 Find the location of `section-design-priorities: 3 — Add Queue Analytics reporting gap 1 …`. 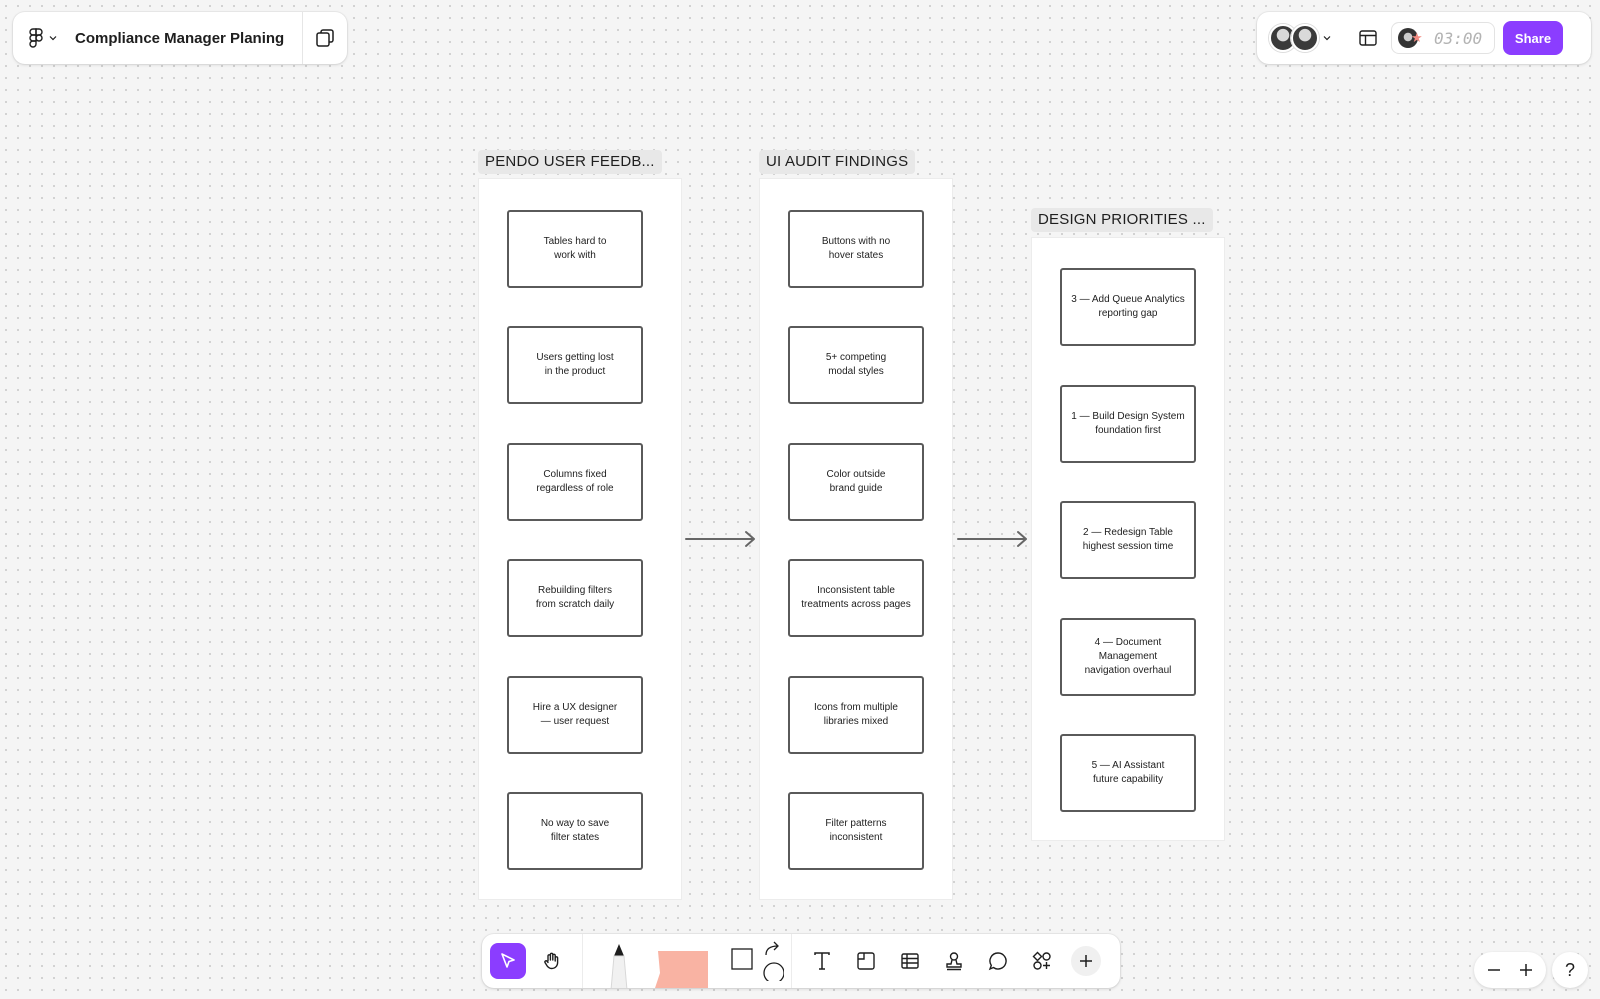

section-design-priorities: 3 — Add Queue Analytics reporting gap 1 … is located at coordinates (1128, 539).